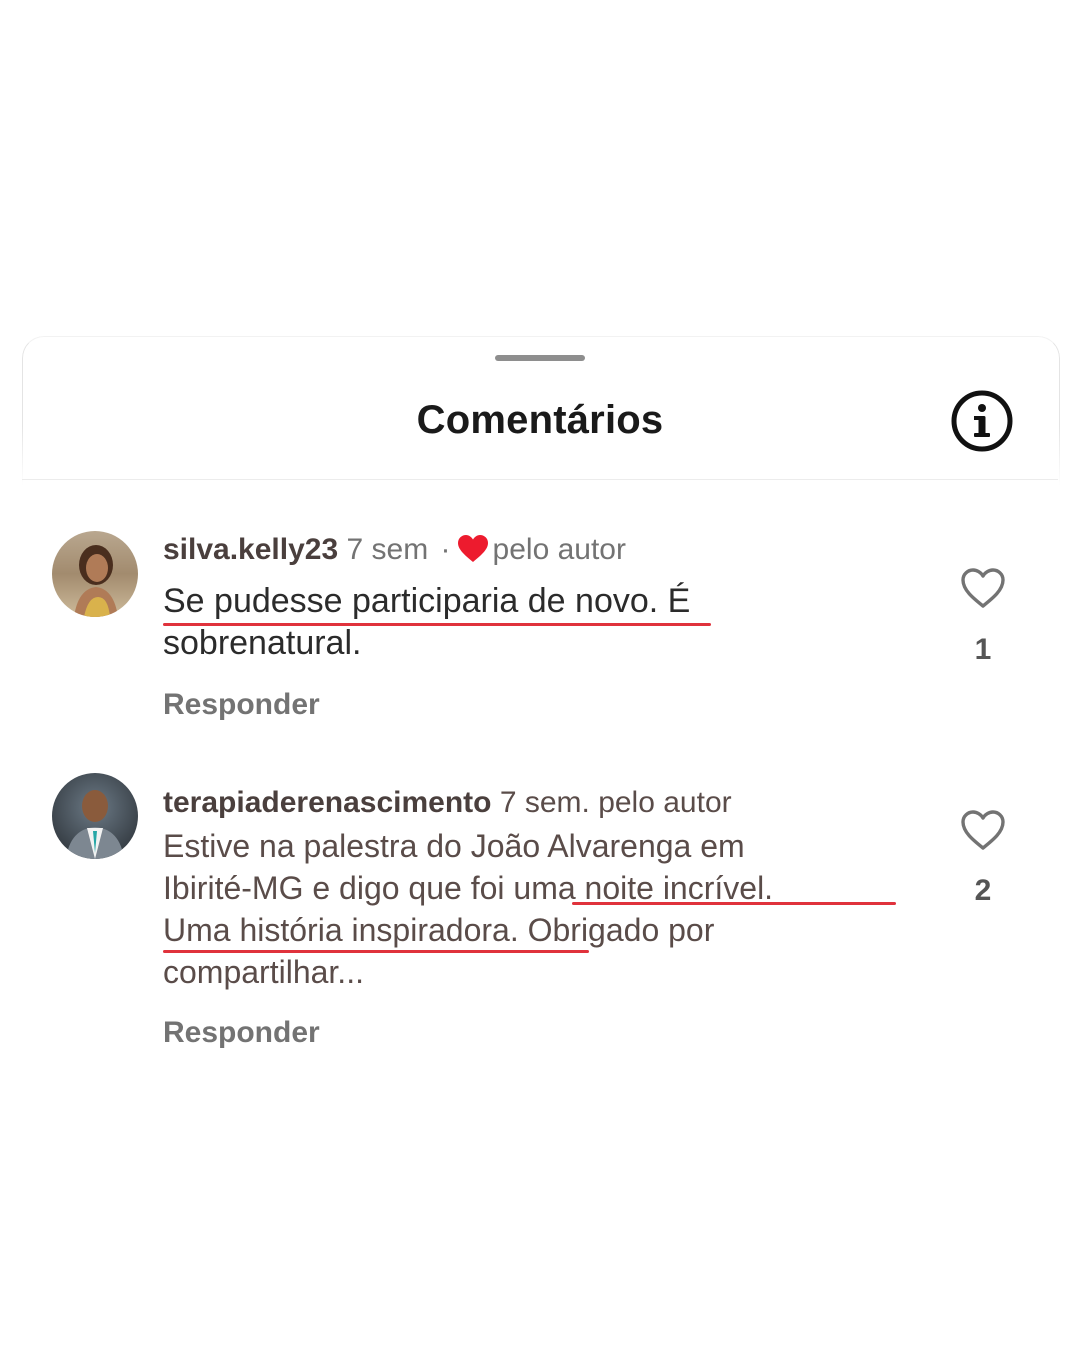  What do you see at coordinates (983, 649) in the screenshot?
I see `like-count: 1` at bounding box center [983, 649].